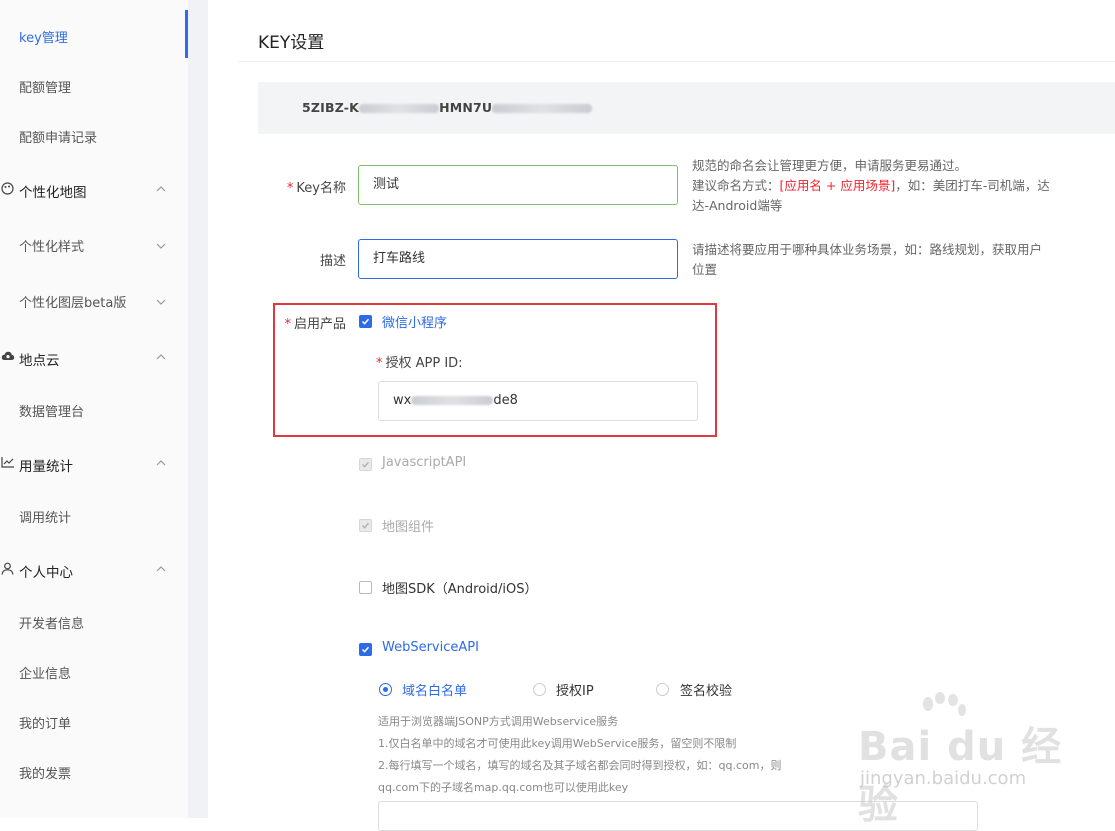 The height and width of the screenshot is (831, 1115). Describe the element at coordinates (94, 36) in the screenshot. I see `sidebar-item-key-mgmt: key管理` at that location.